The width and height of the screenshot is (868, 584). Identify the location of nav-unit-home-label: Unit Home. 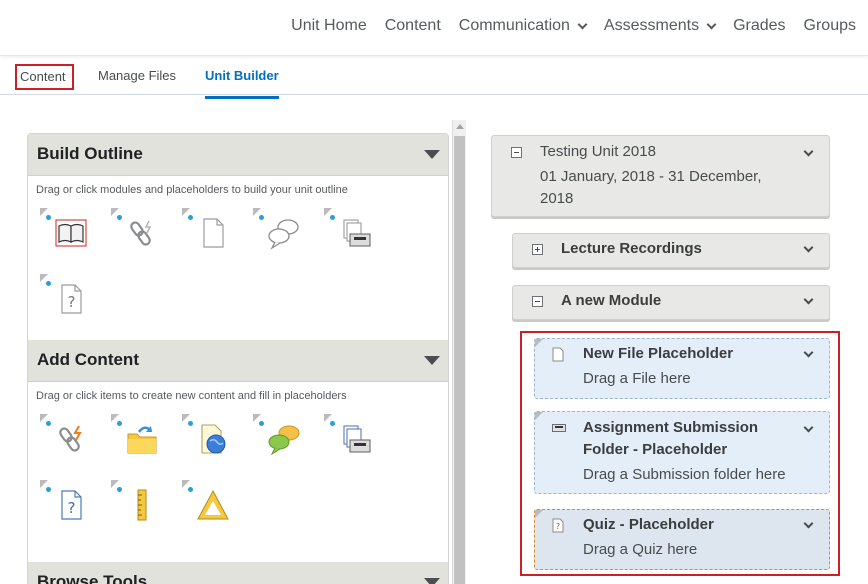
(329, 25).